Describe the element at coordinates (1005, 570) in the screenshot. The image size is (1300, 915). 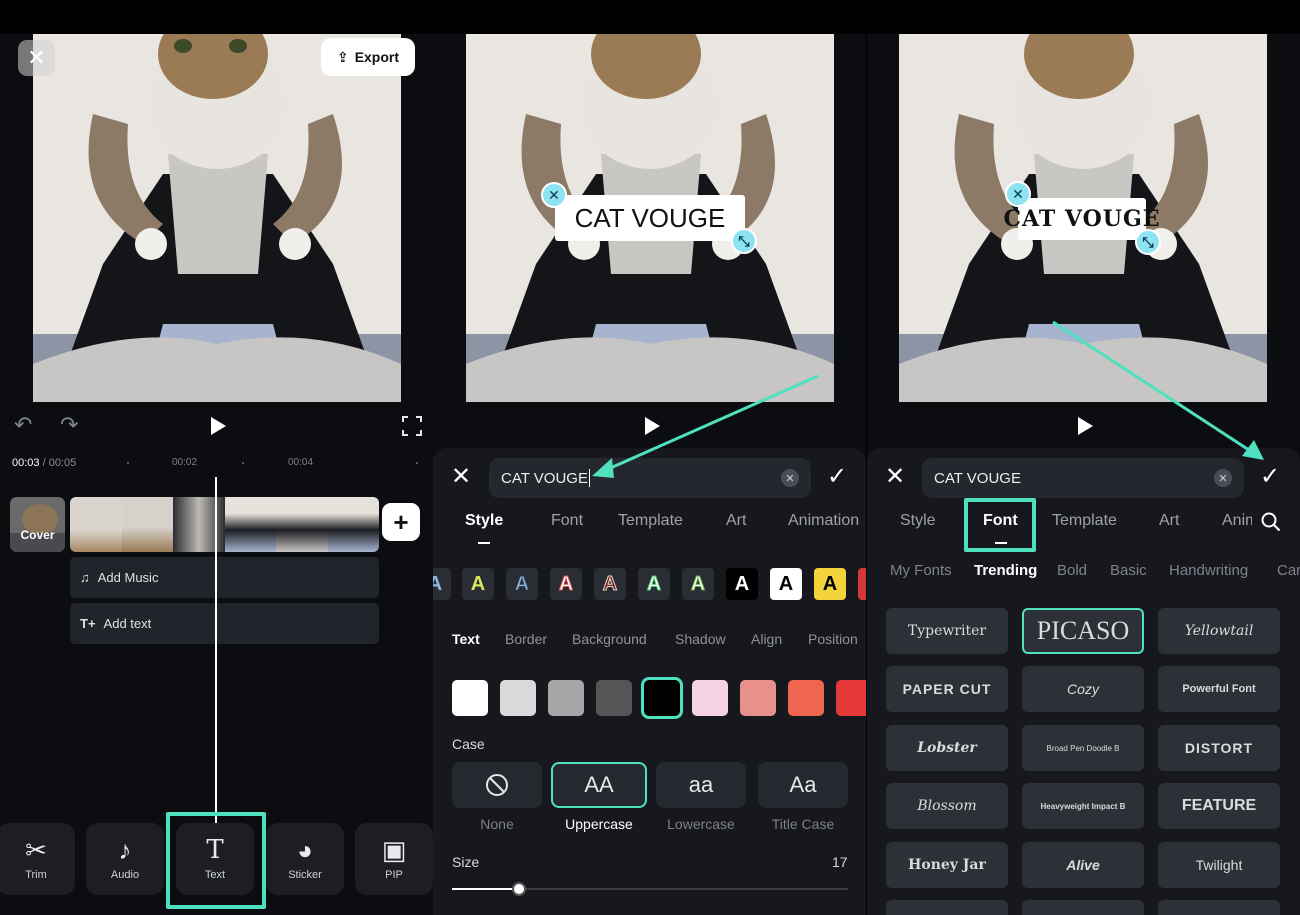
I see `category-trending: Trending` at that location.